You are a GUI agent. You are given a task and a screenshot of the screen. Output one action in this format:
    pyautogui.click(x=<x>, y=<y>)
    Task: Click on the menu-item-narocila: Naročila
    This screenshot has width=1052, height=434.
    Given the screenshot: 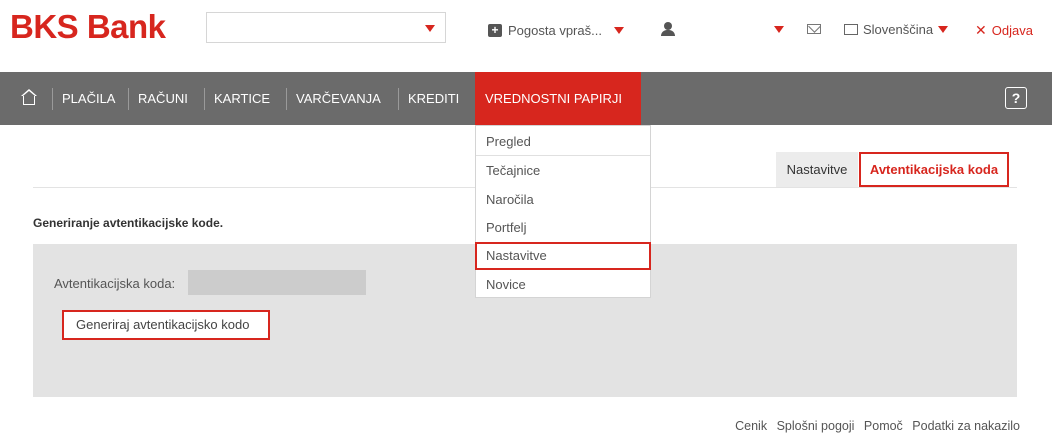 What is the action you would take?
    pyautogui.click(x=563, y=200)
    